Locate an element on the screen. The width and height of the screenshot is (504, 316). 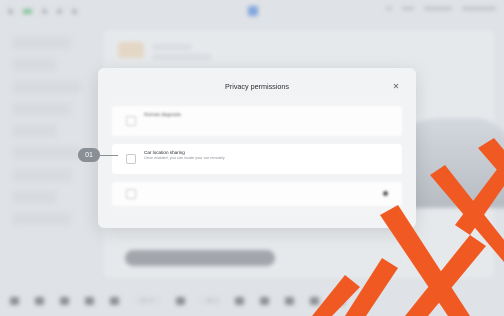
car-location-sharing-checkbox is located at coordinates (131, 159).